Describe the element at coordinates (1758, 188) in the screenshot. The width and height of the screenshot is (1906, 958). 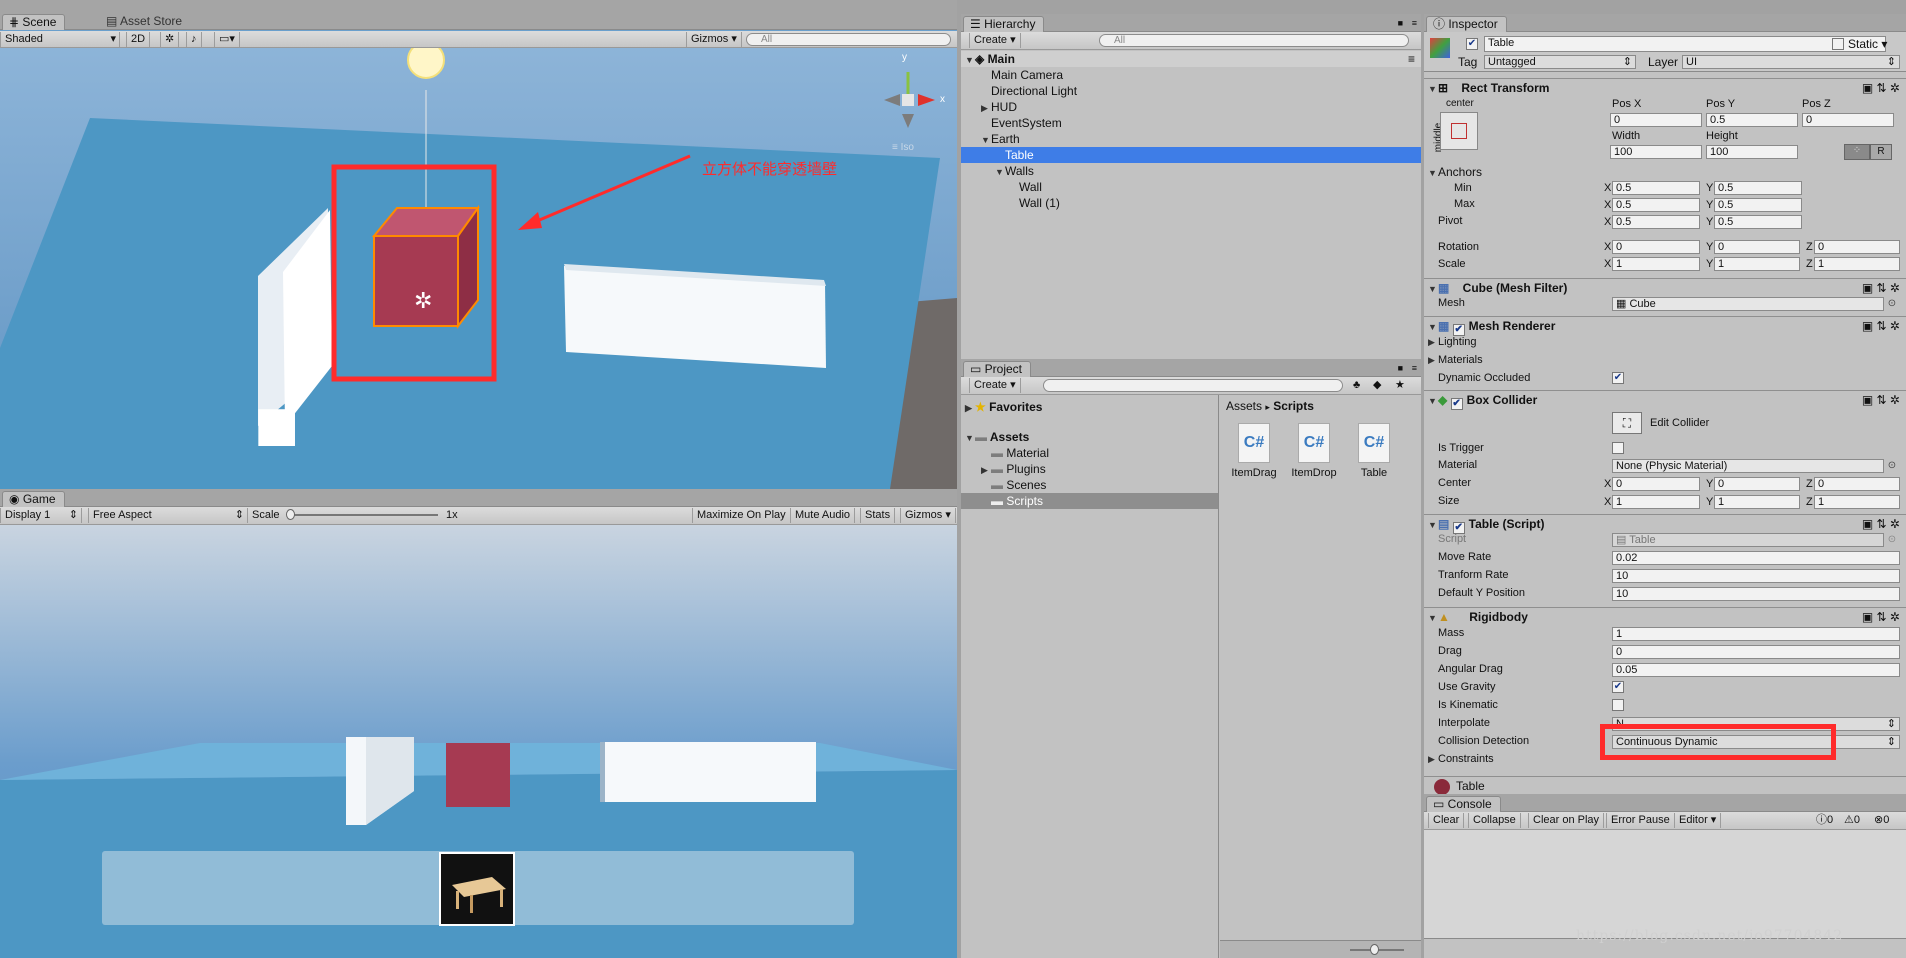
I see `anchor-min-y-field: 0.5` at that location.